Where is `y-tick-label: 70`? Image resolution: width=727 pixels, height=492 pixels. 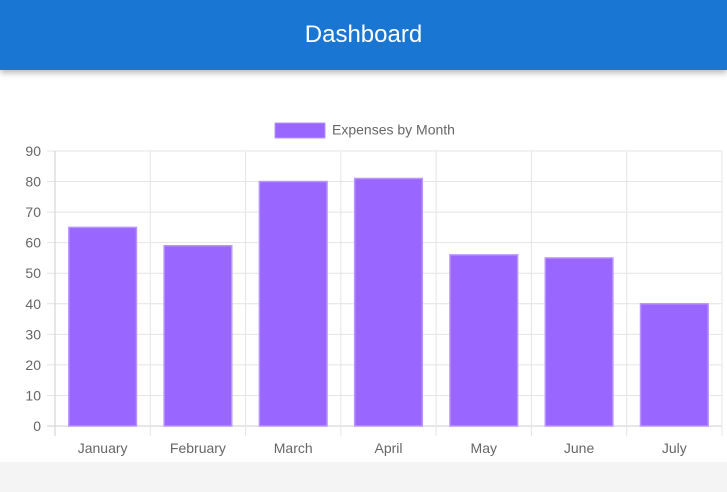 y-tick-label: 70 is located at coordinates (33, 212).